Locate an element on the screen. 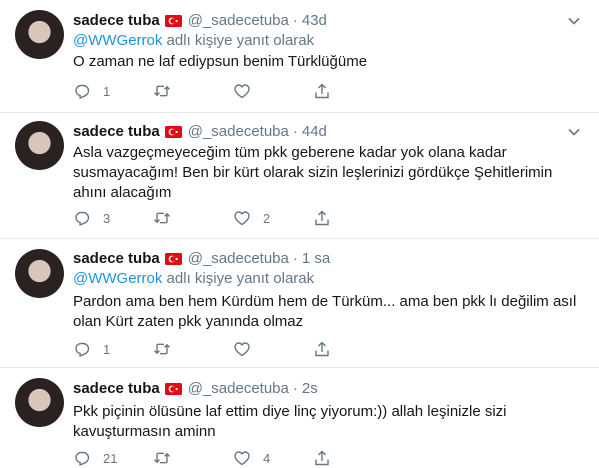  like-count: 2 is located at coordinates (267, 218).